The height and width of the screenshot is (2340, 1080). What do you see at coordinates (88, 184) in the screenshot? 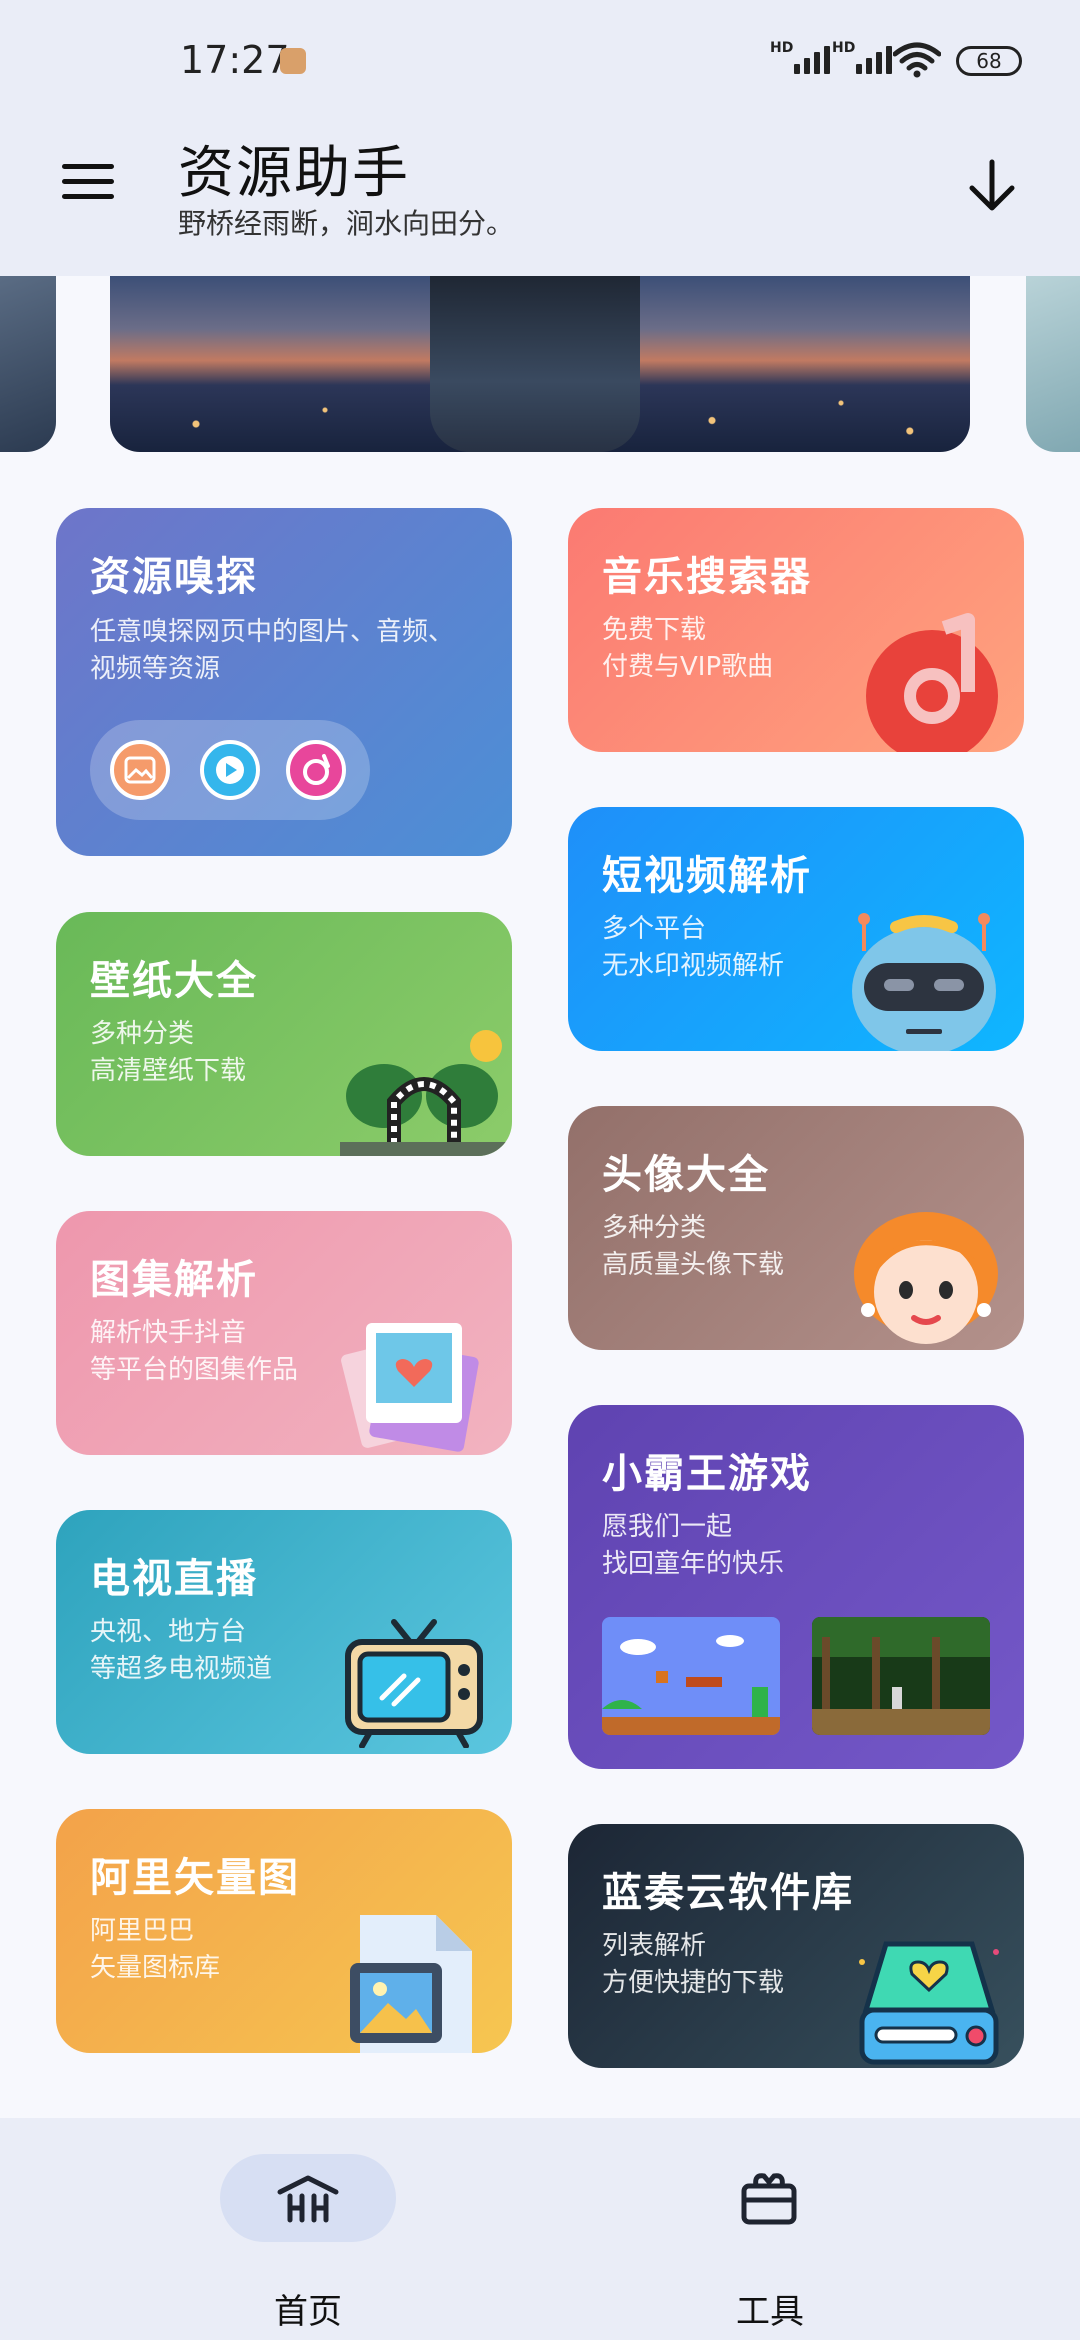
I see `menu-icon` at bounding box center [88, 184].